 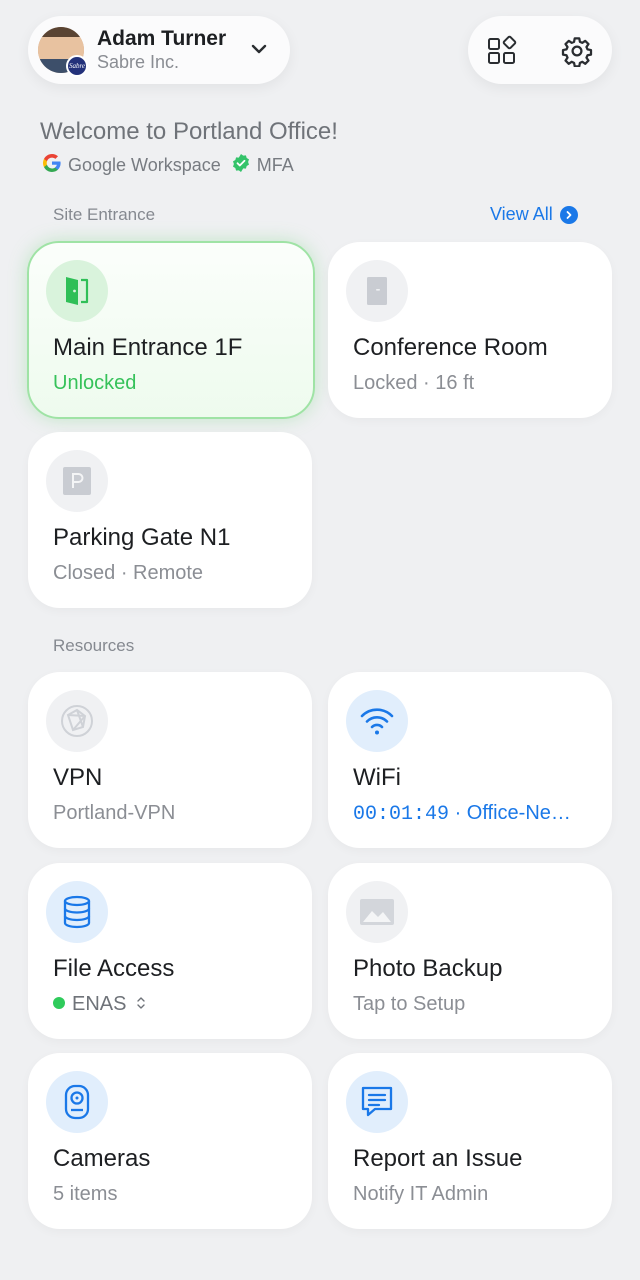 I want to click on resource-subtitle: Notify IT Admin, so click(x=421, y=1194).